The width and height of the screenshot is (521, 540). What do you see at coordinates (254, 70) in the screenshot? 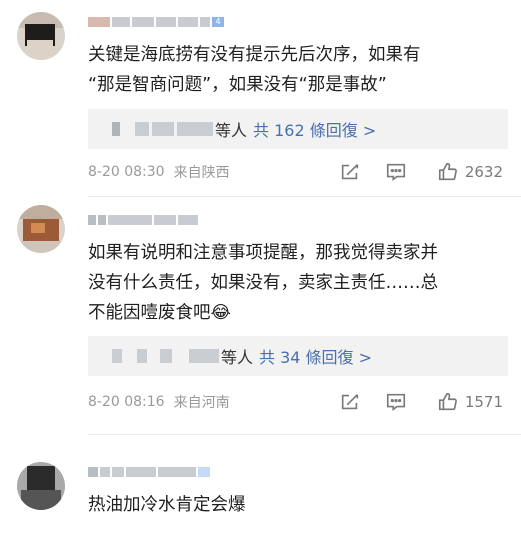
I see `comment-text: 关键是海底捞有没有提示先后次序，如果有 “那是智商问题”，如果没有“那是事故”` at bounding box center [254, 70].